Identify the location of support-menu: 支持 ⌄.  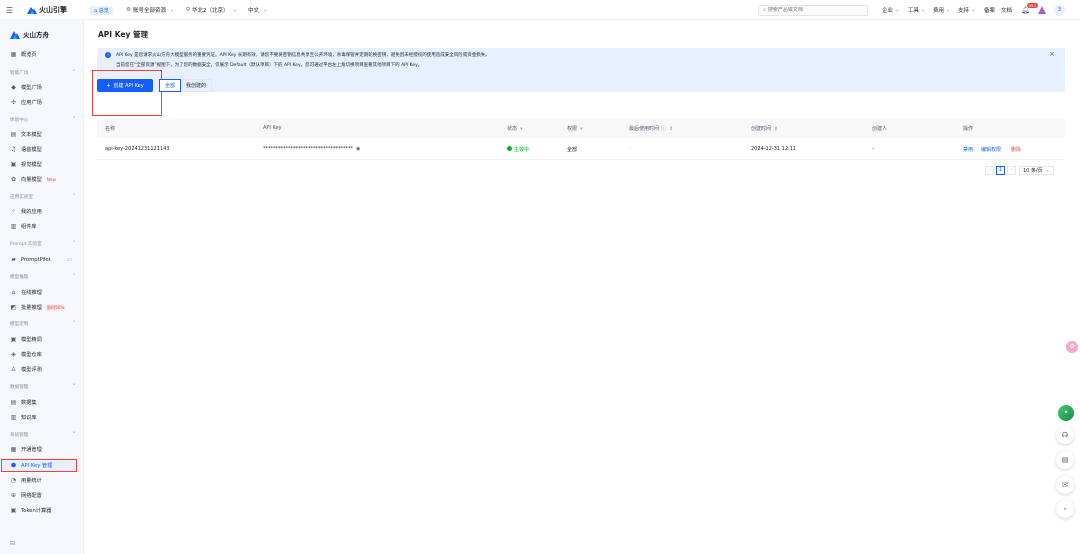
(967, 10).